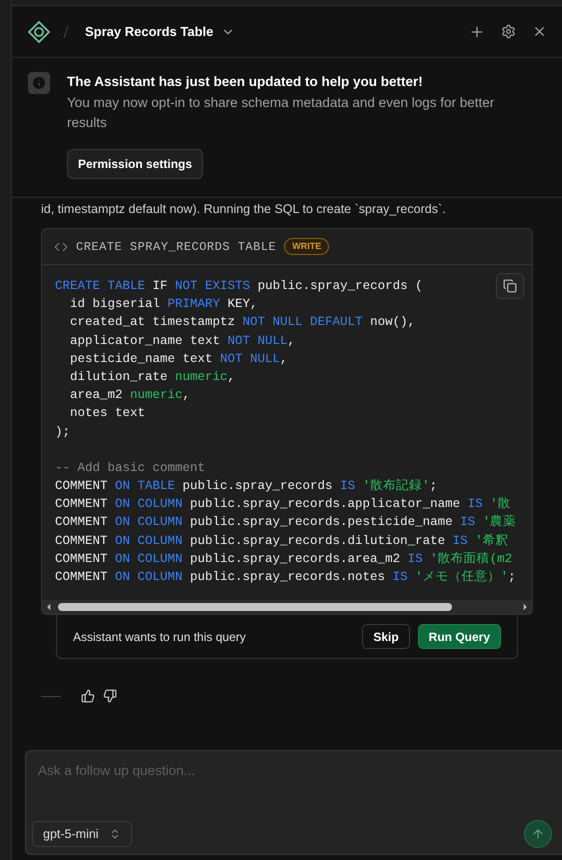  Describe the element at coordinates (538, 834) in the screenshot. I see `send-button` at that location.